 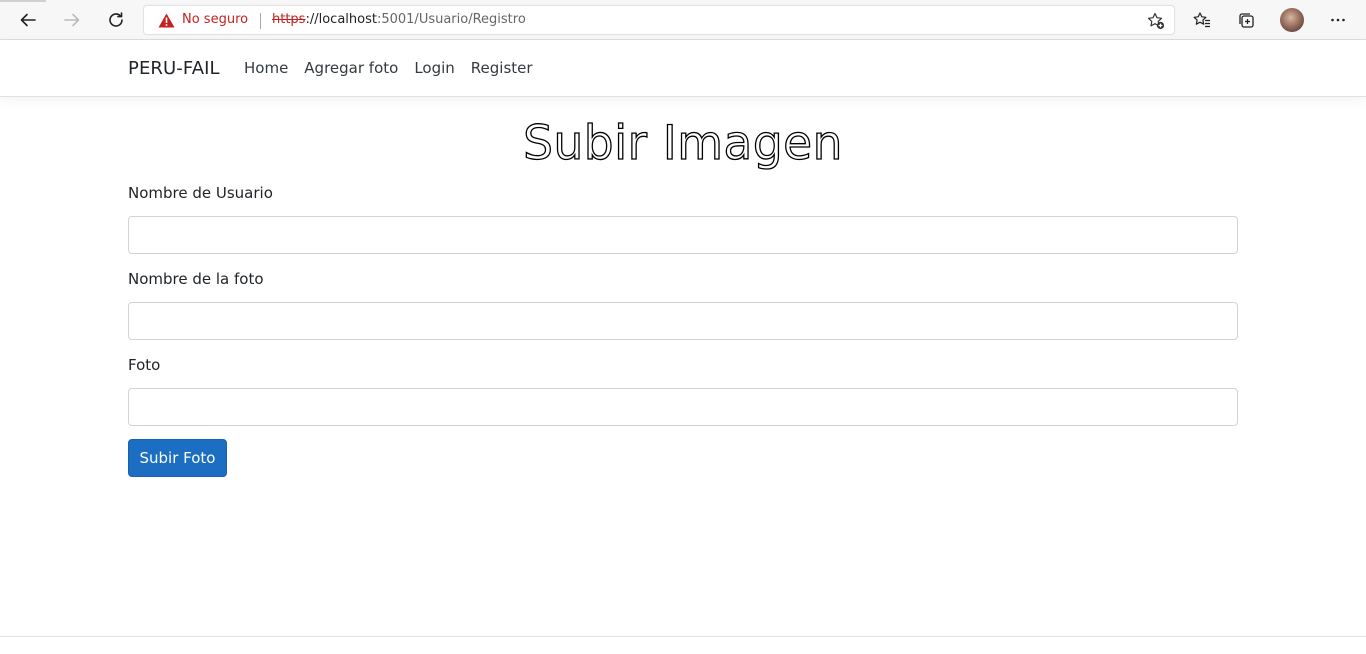 I want to click on favorites-button, so click(x=1202, y=20).